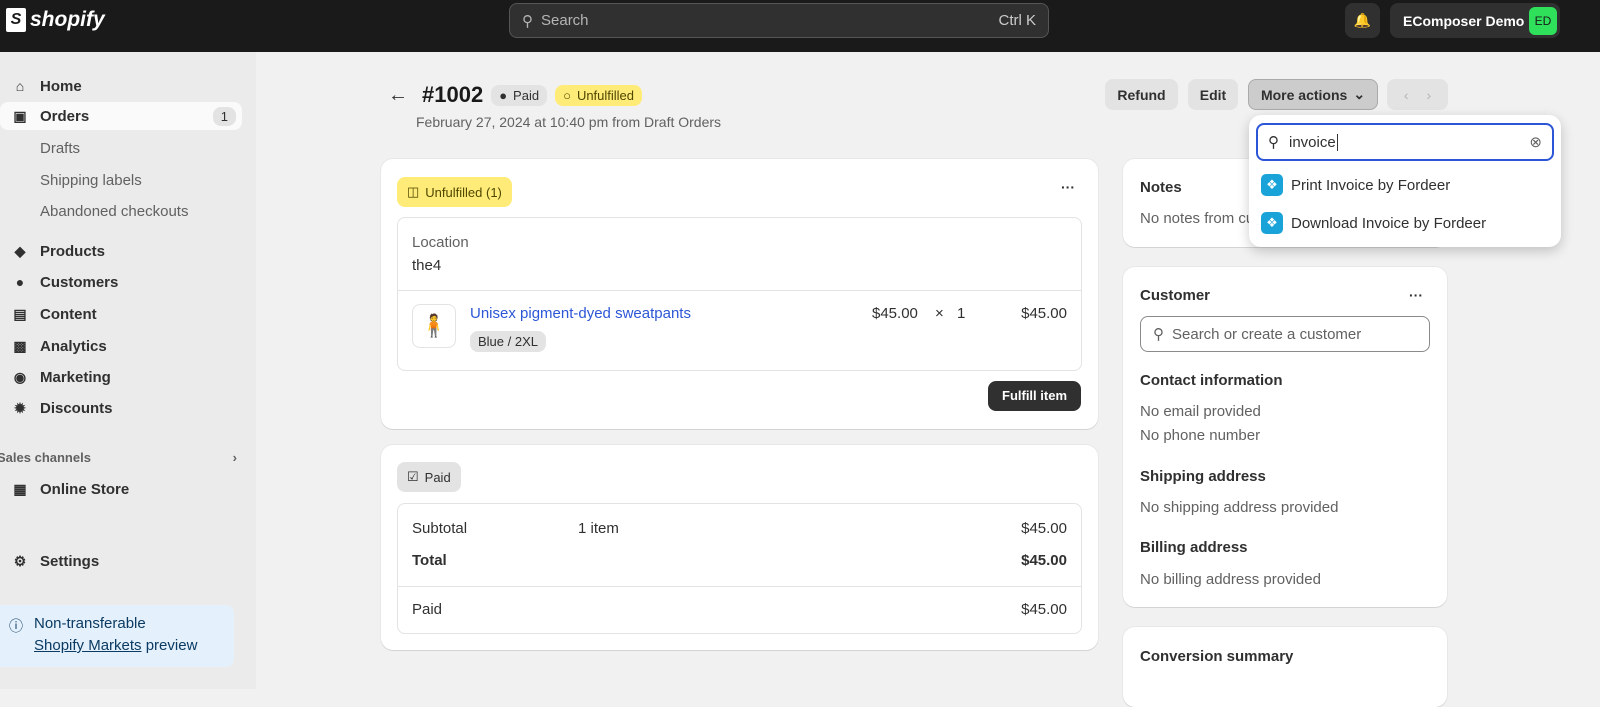  I want to click on bar-chart-icon: ▩, so click(20, 345).